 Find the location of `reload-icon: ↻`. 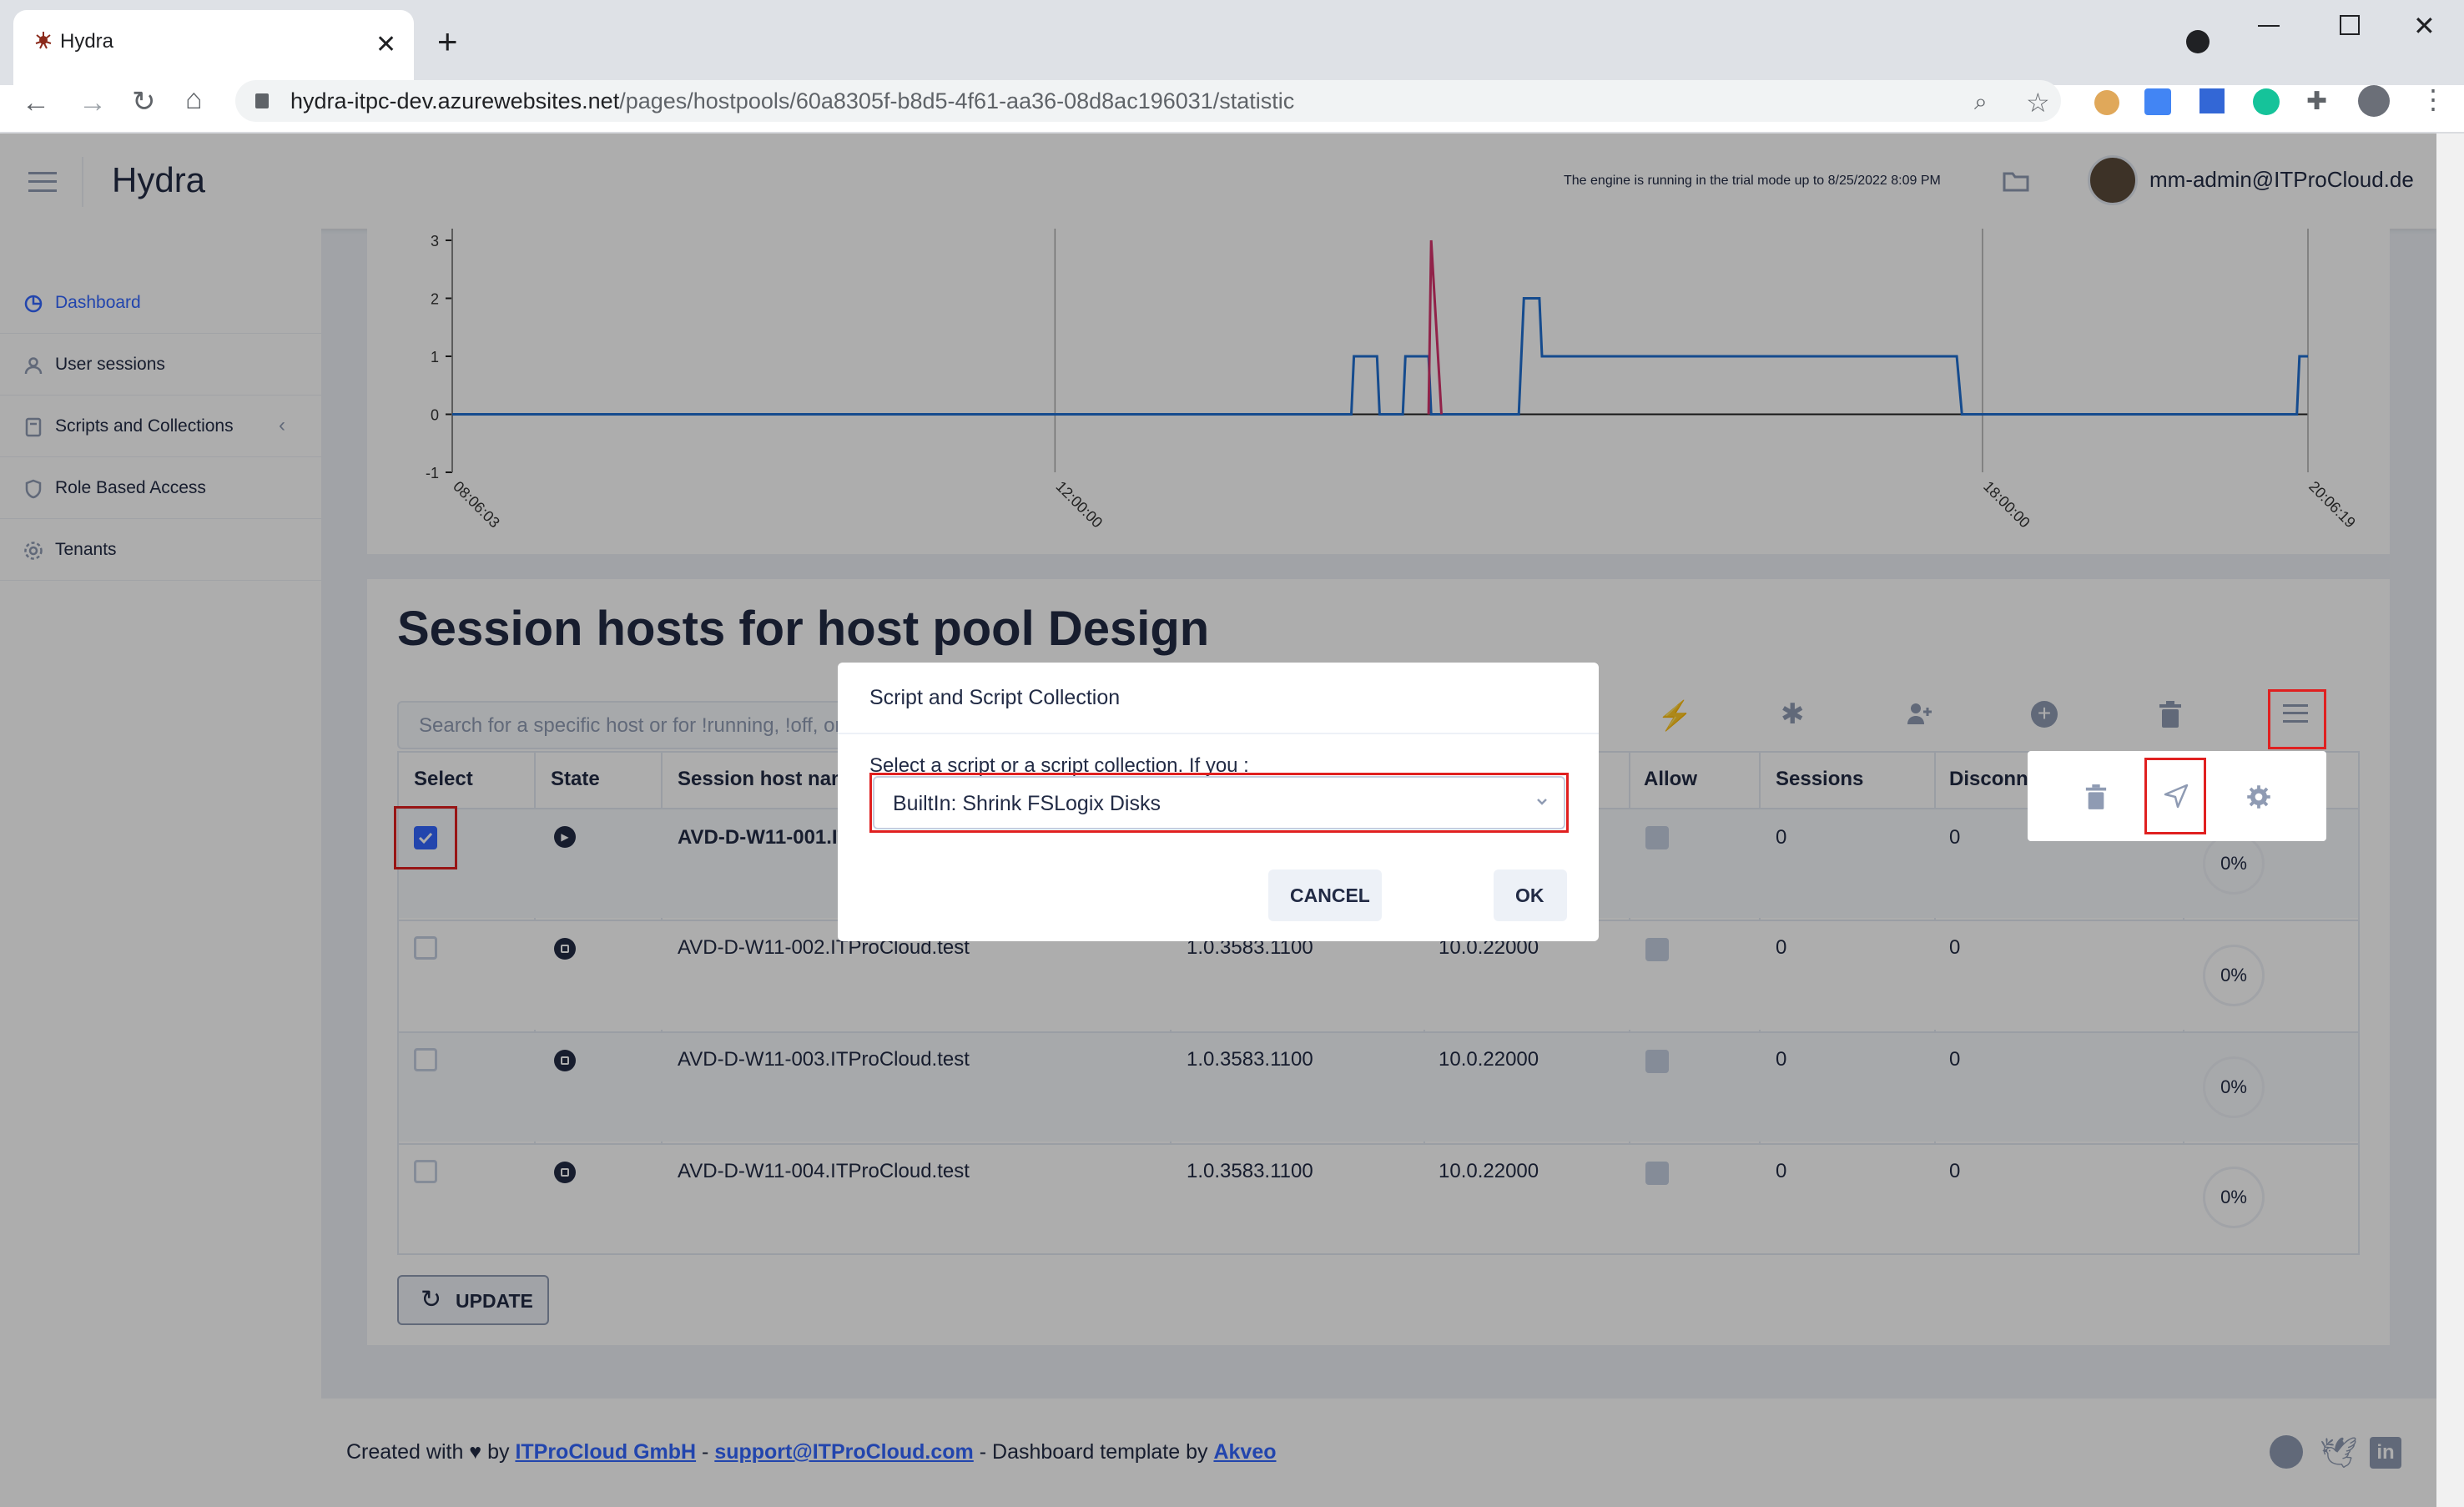

reload-icon: ↻ is located at coordinates (144, 101).